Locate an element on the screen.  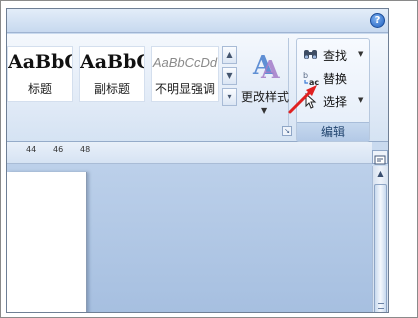
vertical-scrollbar: ▲ is located at coordinates (380, 239).